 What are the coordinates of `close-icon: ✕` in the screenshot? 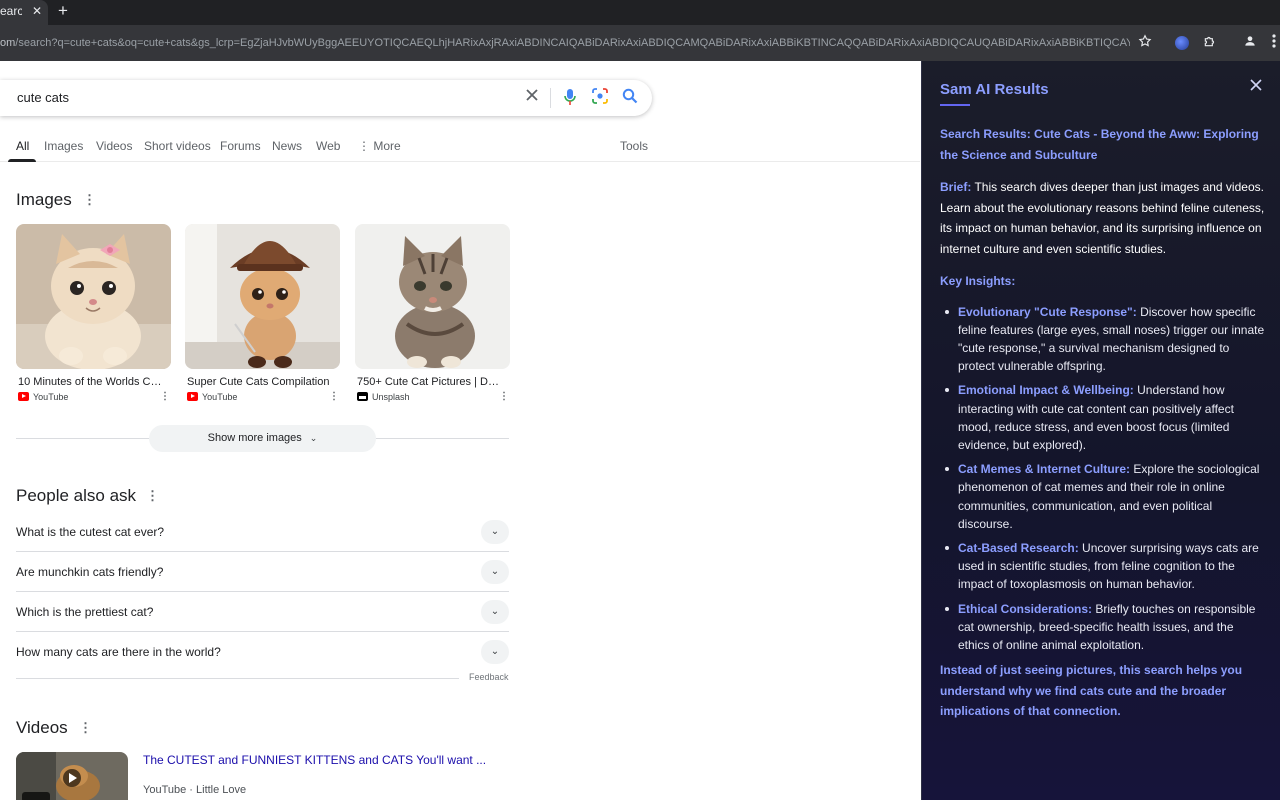 It's located at (37, 11).